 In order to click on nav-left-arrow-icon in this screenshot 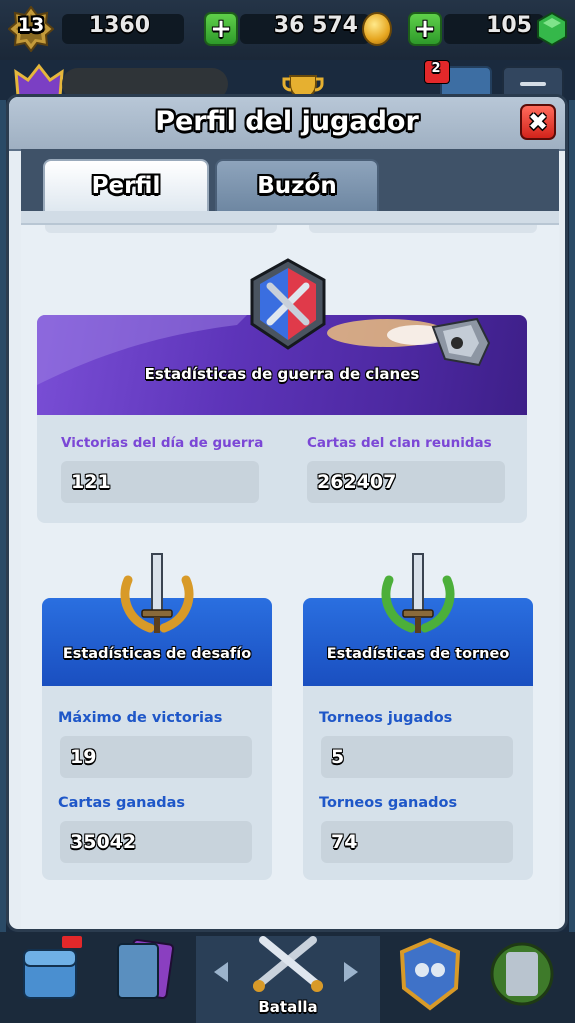, I will do `click(221, 972)`.